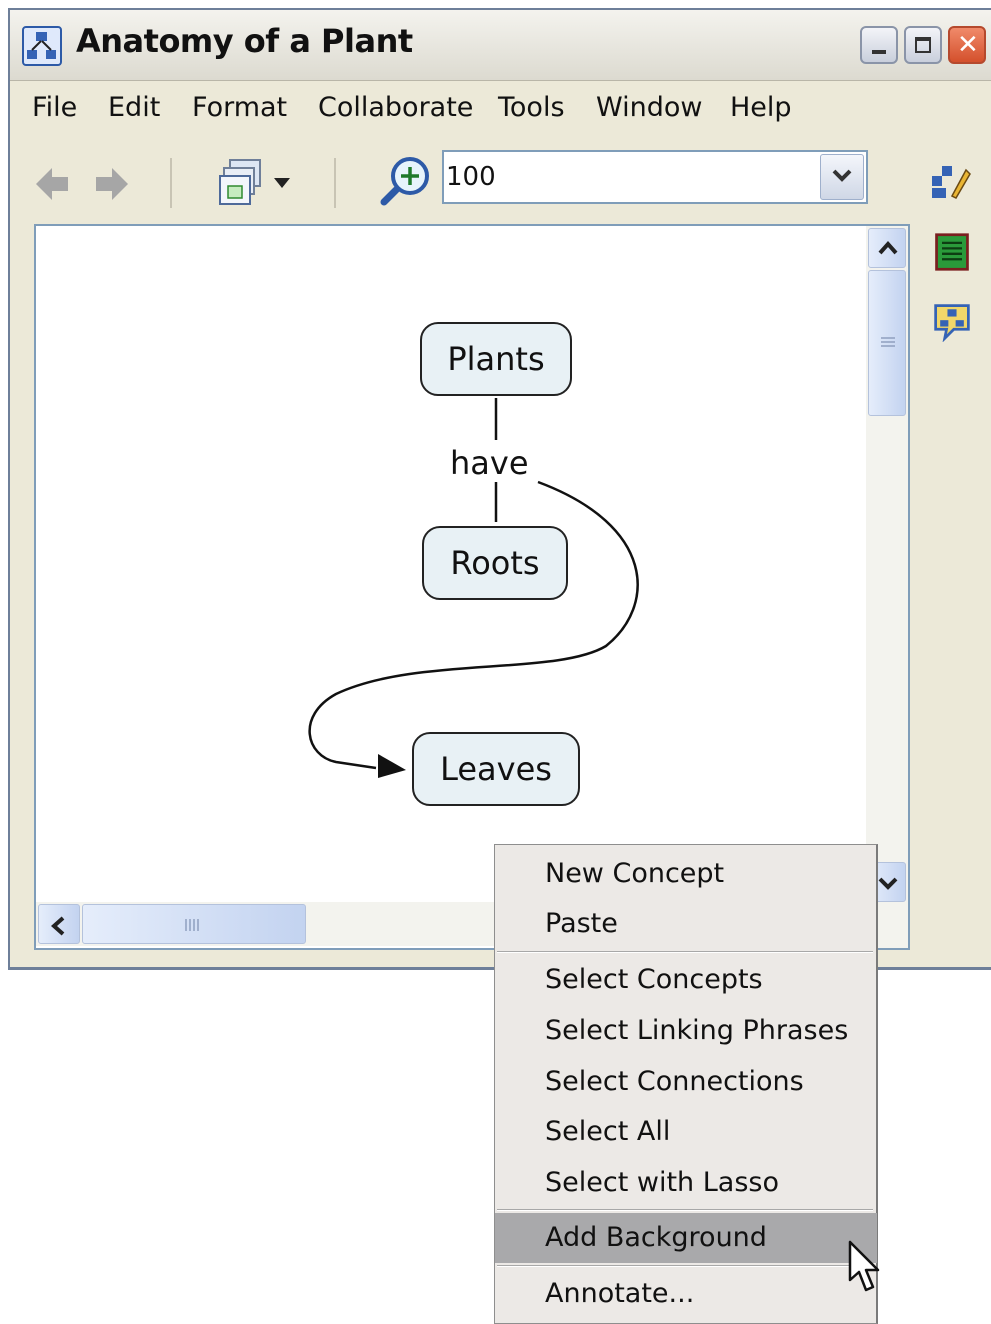 The height and width of the screenshot is (1324, 991). I want to click on view-switch-icon, so click(241, 182).